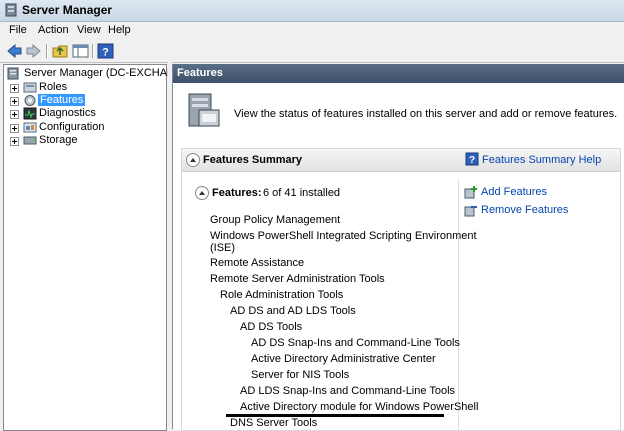  I want to click on summary-title: Features Summary, so click(253, 160).